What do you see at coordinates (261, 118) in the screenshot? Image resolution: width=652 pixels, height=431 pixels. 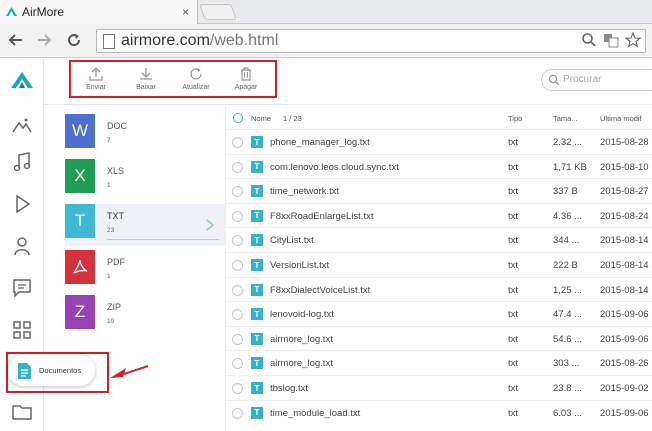 I see `header-name: Nome` at bounding box center [261, 118].